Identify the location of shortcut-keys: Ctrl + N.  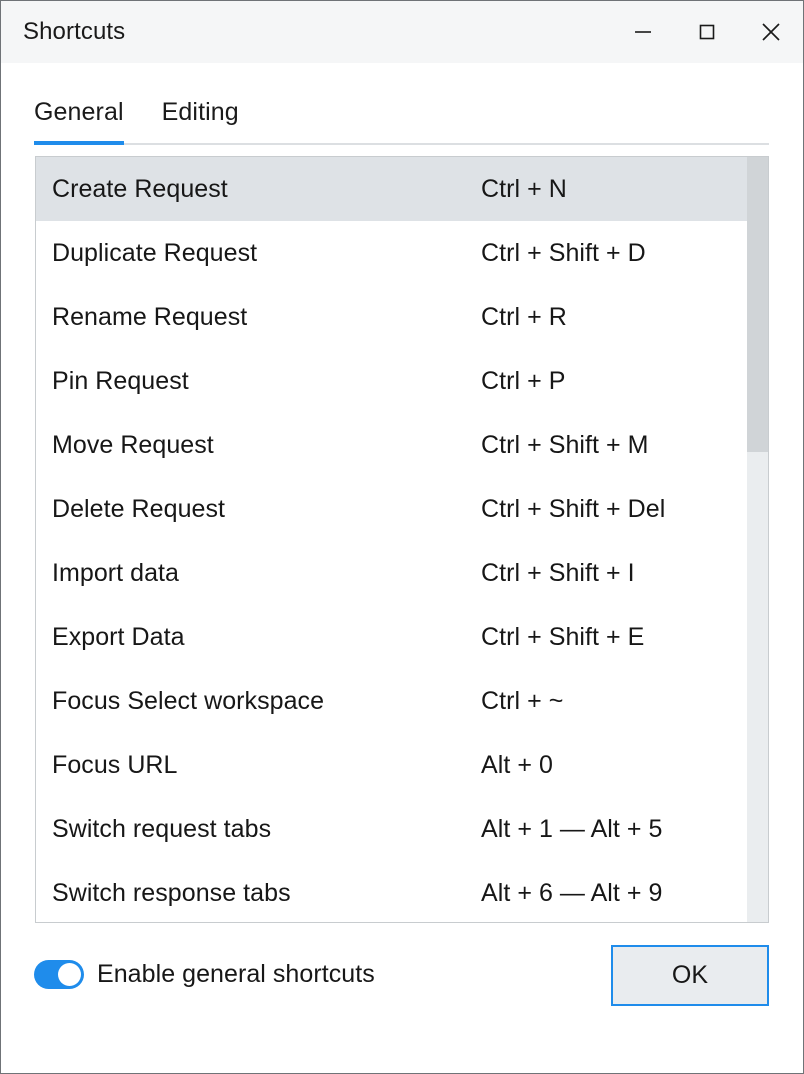
(524, 188).